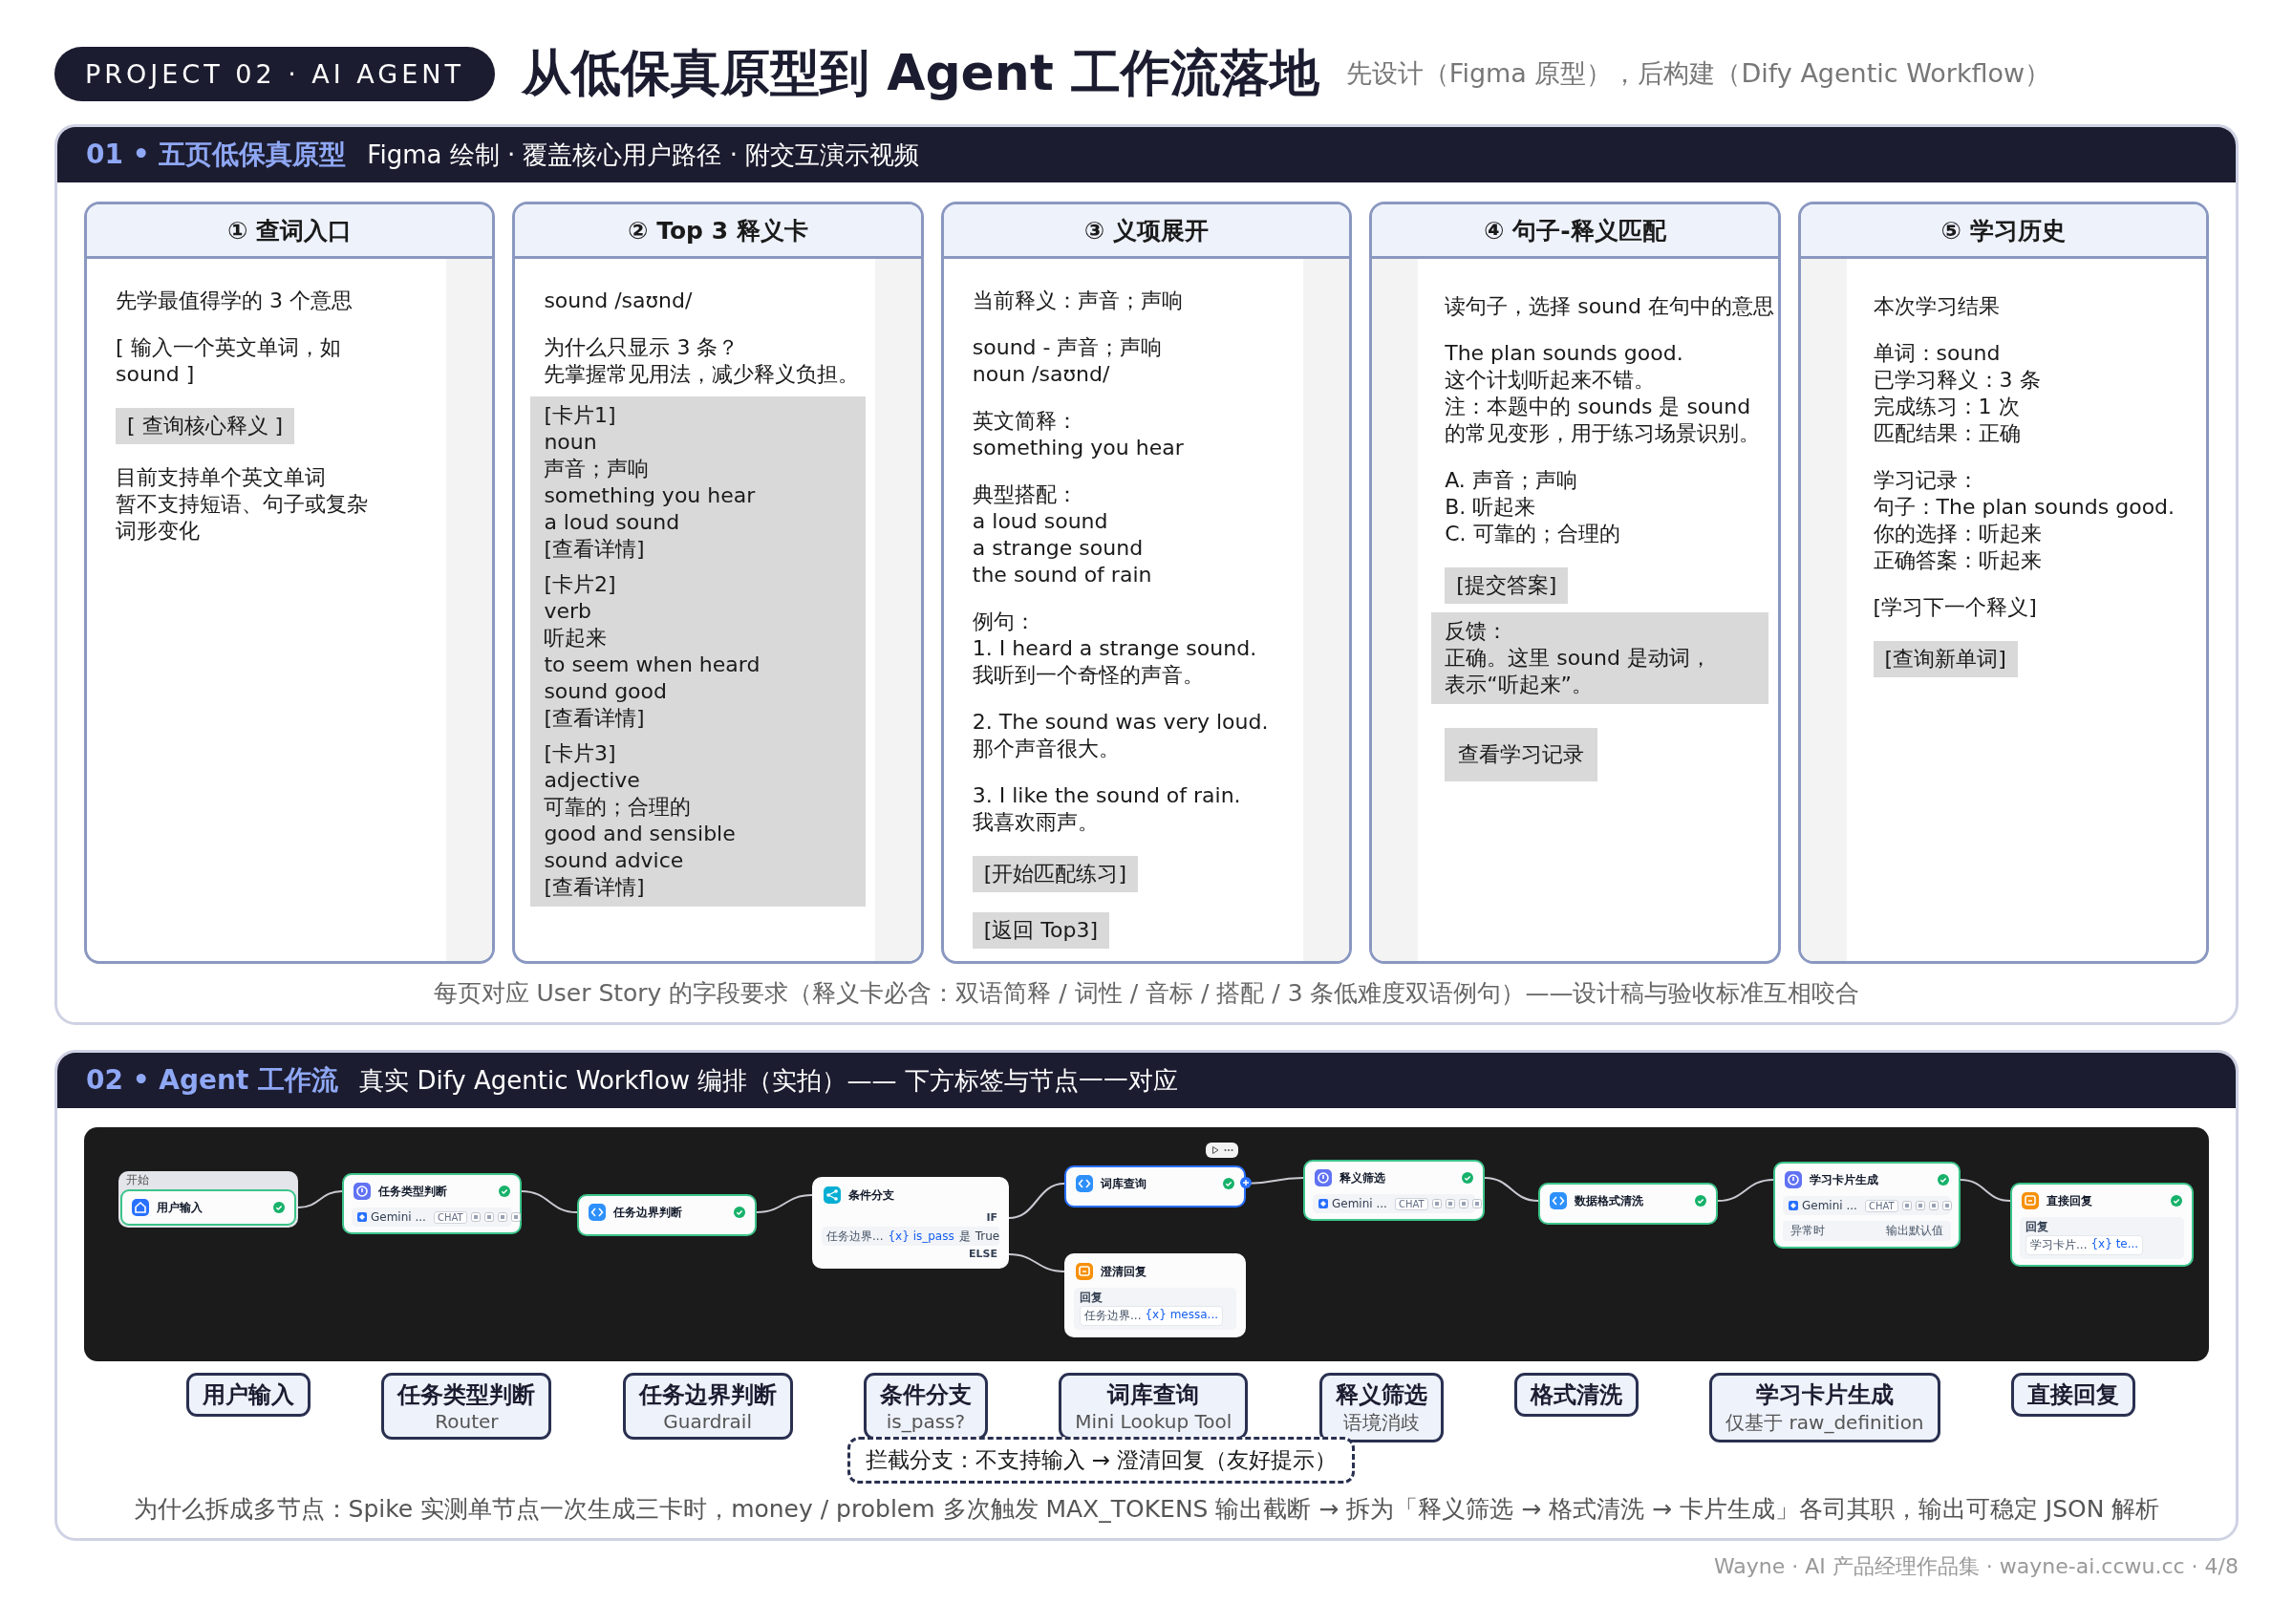 This screenshot has height=1624, width=2293. Describe the element at coordinates (1146, 994) in the screenshot. I see `caption-text: 每页对应 User Story 的字段要求（释义卡必含：双语简释 / 词性 / 音标 / 搭配 / 3 条低难度双语例句）——设计稿与验收标准互相咬合` at that location.